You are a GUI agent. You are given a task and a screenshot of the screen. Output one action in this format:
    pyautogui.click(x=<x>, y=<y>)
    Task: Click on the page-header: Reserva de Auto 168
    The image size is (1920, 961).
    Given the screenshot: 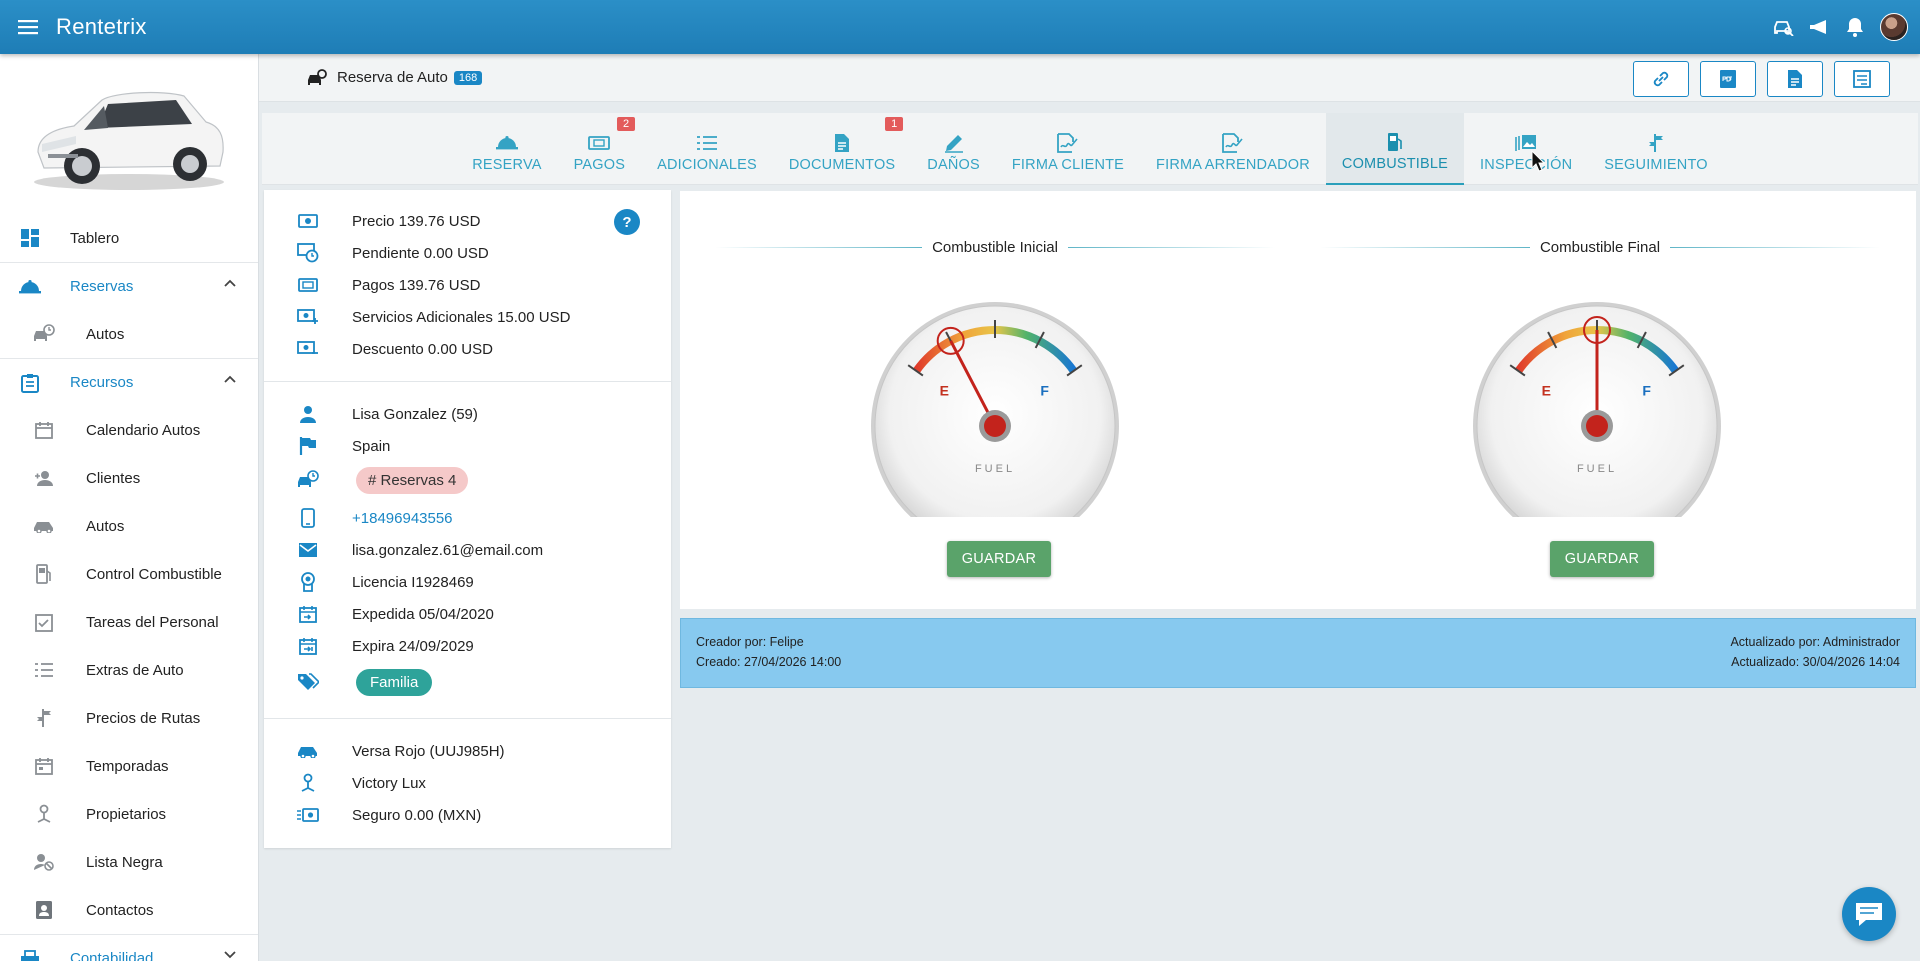 What is the action you would take?
    pyautogui.click(x=1089, y=78)
    